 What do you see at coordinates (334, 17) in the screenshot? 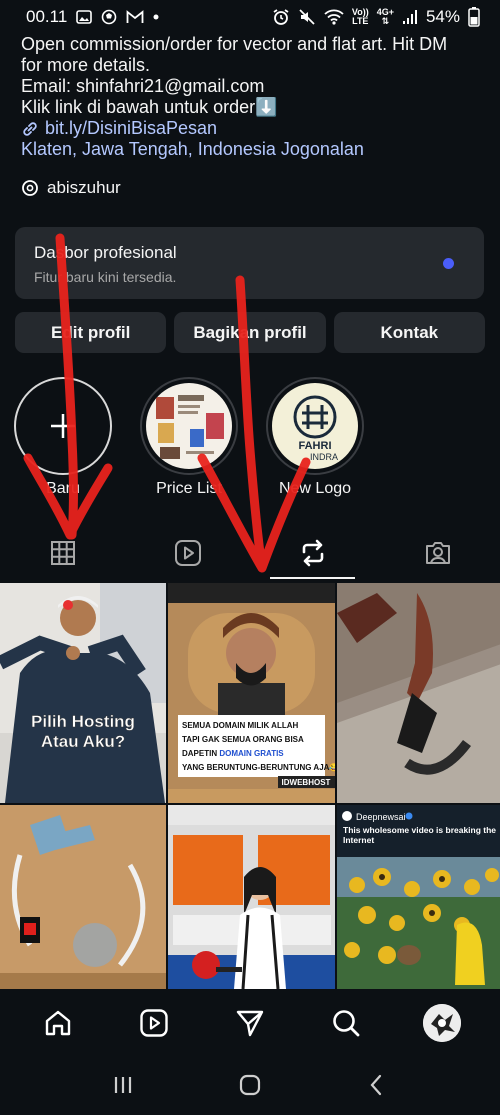
I see `wifi-icon` at bounding box center [334, 17].